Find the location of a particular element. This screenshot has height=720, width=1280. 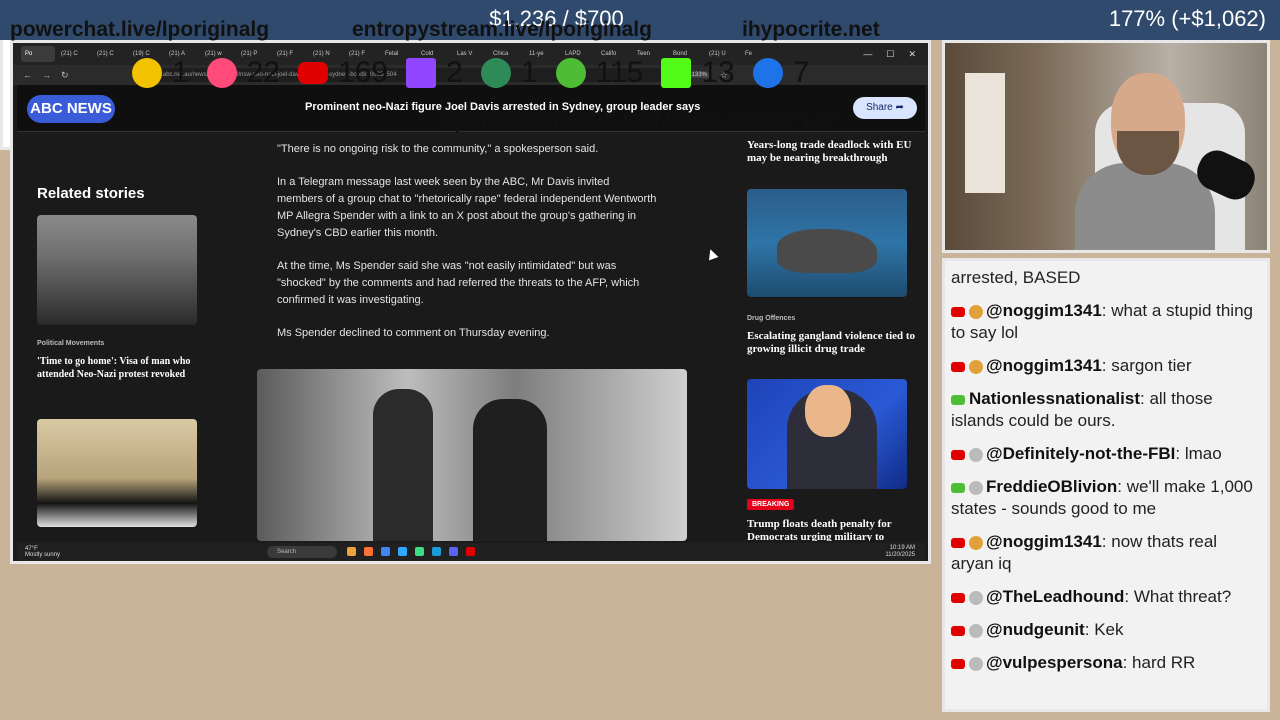

portrait-face is located at coordinates (828, 411).